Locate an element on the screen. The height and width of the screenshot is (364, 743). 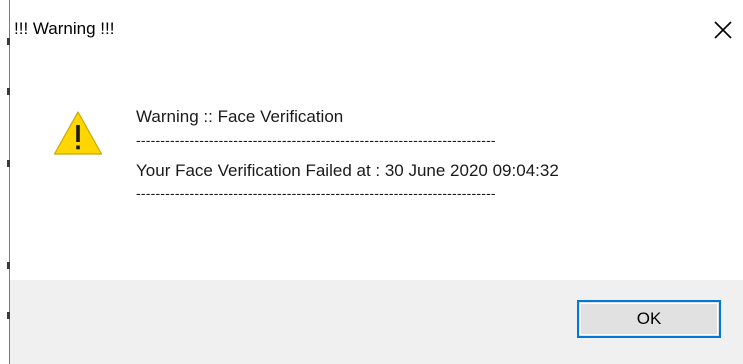
ok-button: OK is located at coordinates (649, 319).